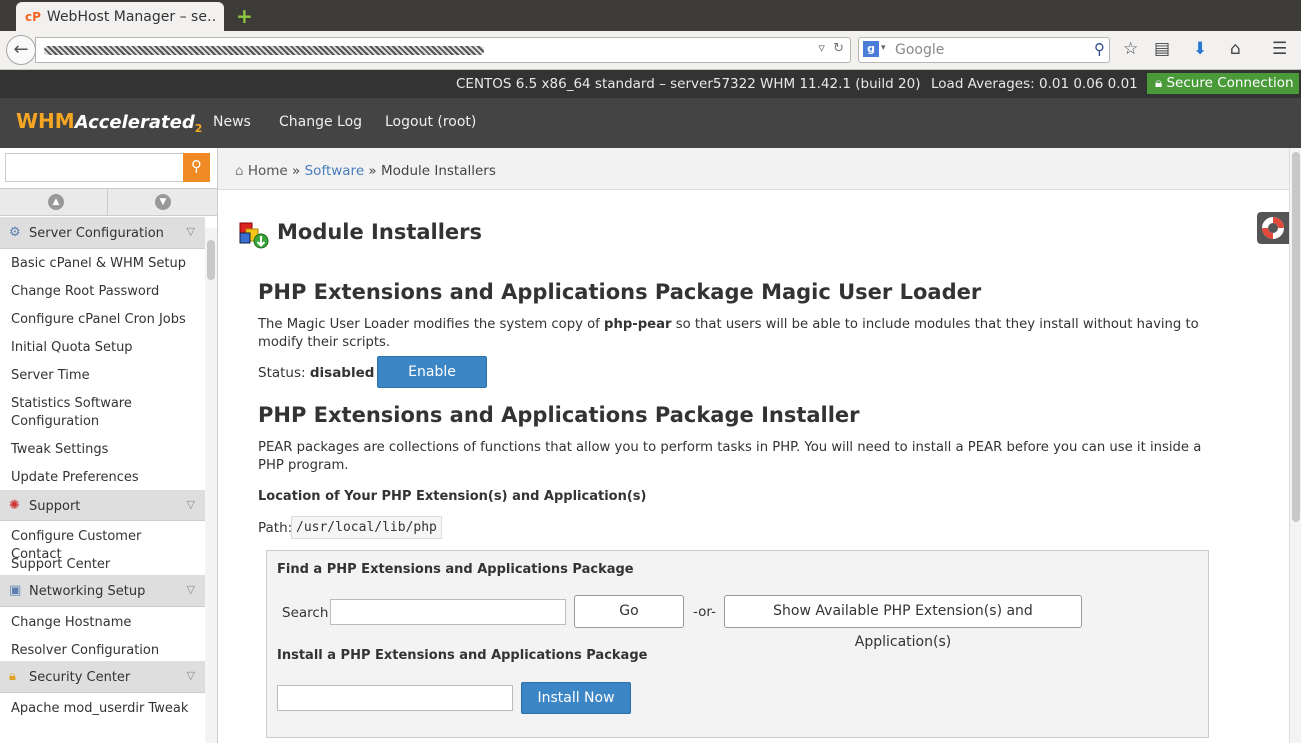 The width and height of the screenshot is (1301, 743). What do you see at coordinates (108, 202) in the screenshot?
I see `sidebar-scroll-controls: ▲ ▼` at bounding box center [108, 202].